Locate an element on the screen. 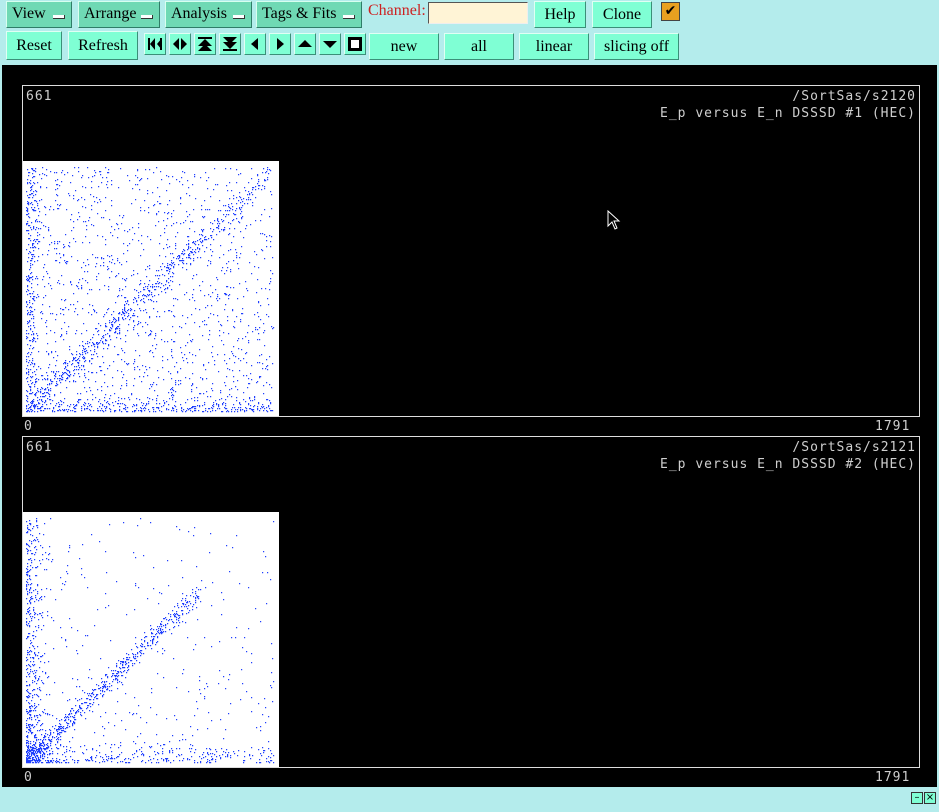 The height and width of the screenshot is (812, 939). slicing-button: slicing off is located at coordinates (636, 46).